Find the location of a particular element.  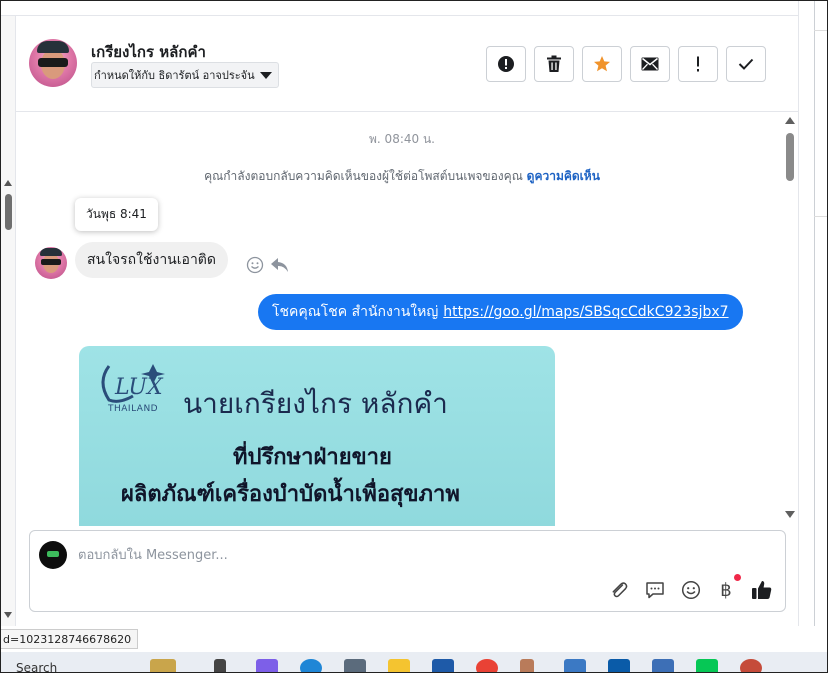

reply-composer: ฿ is located at coordinates (407, 571).